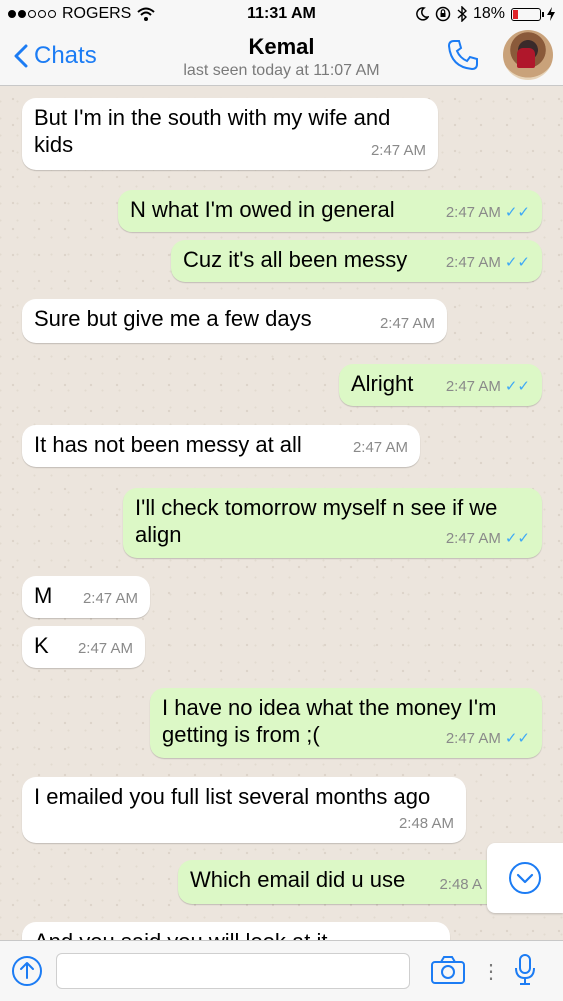  I want to click on message-bubble: It has not been messy at all 2:47 AM, so click(221, 446).